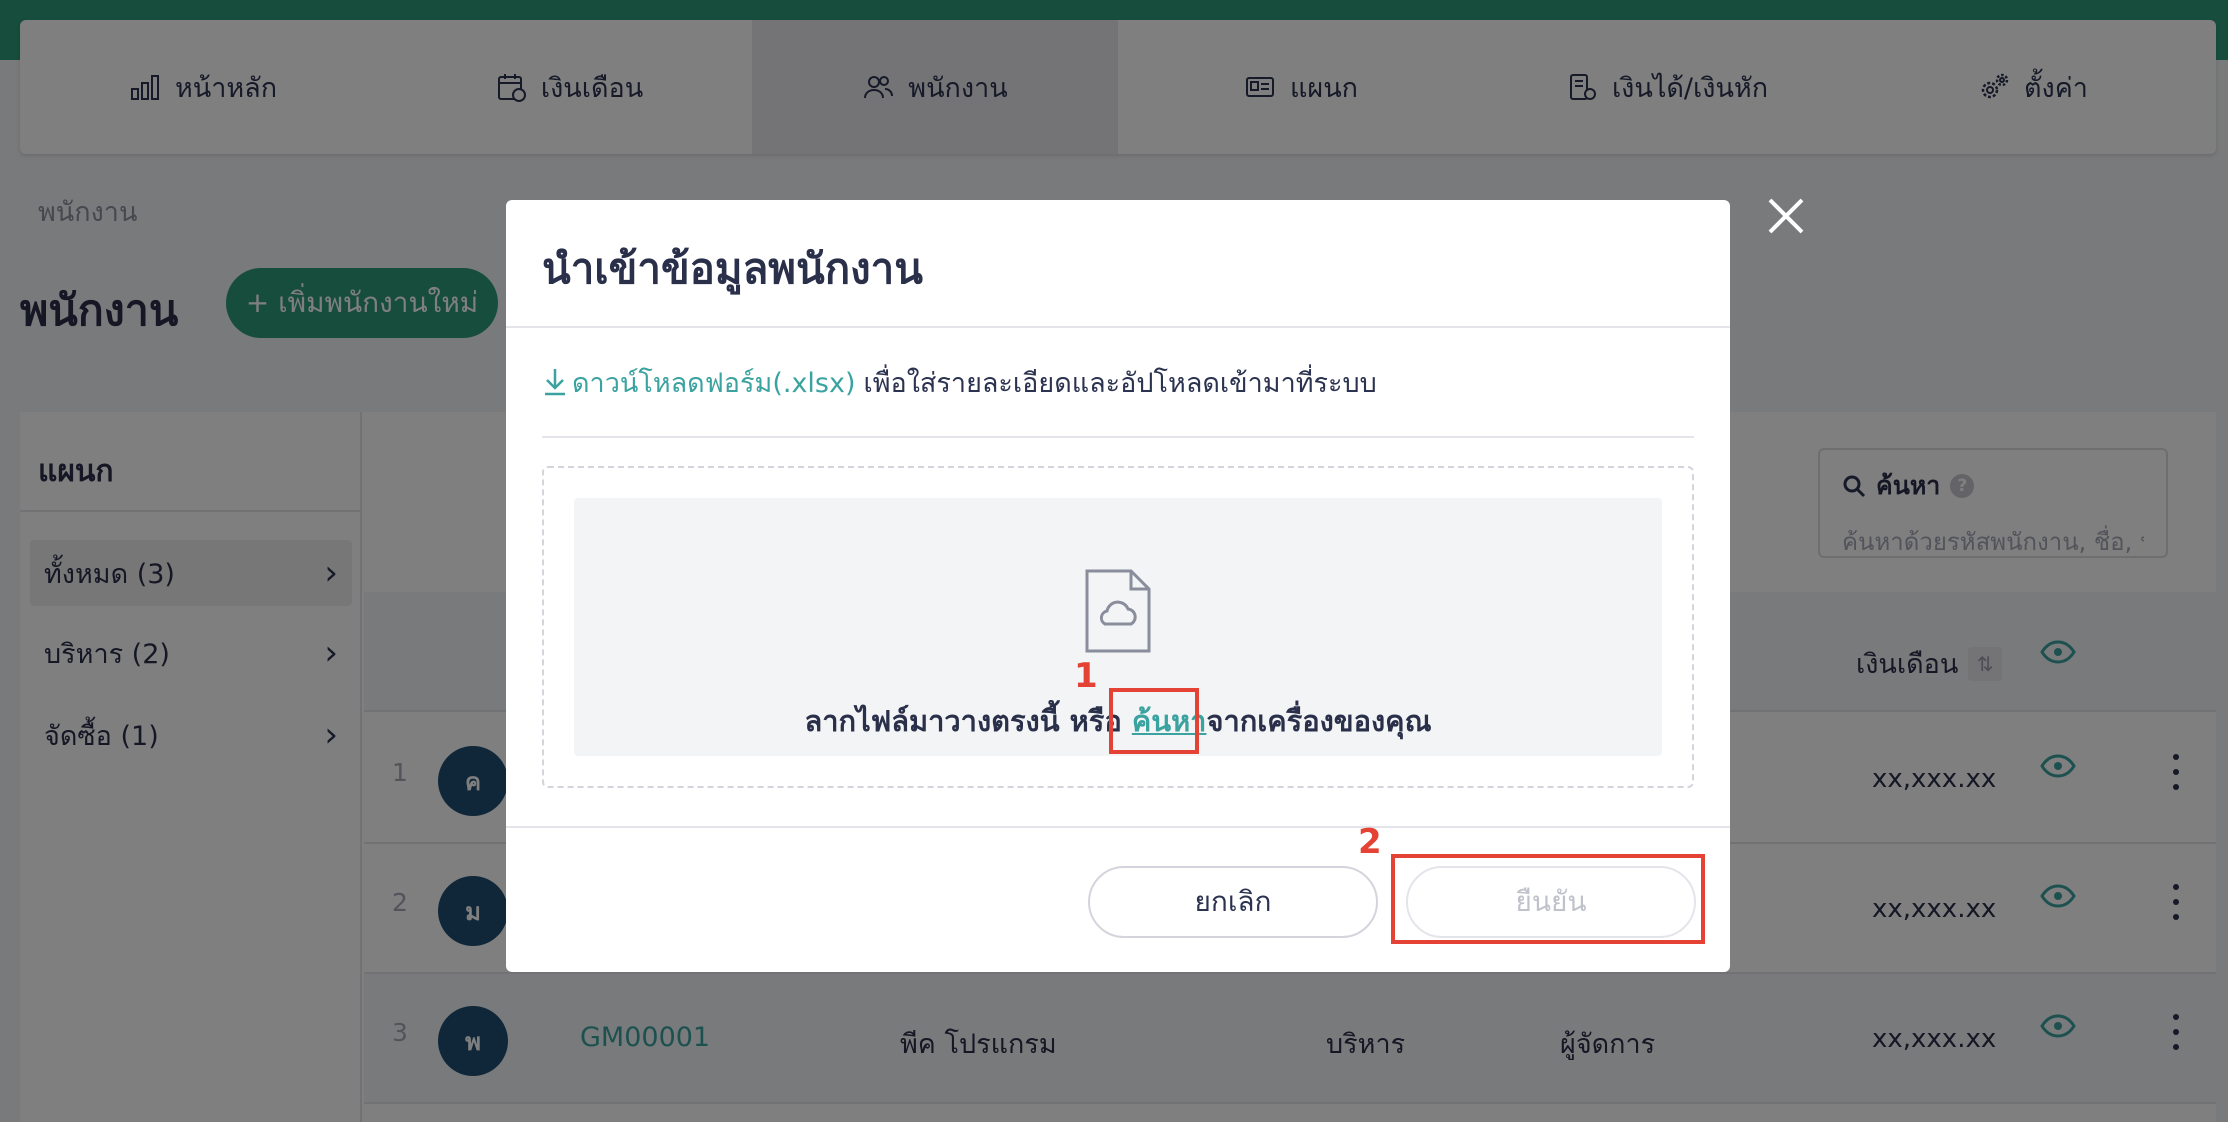 The image size is (2228, 1122). I want to click on download-icon, so click(555, 382).